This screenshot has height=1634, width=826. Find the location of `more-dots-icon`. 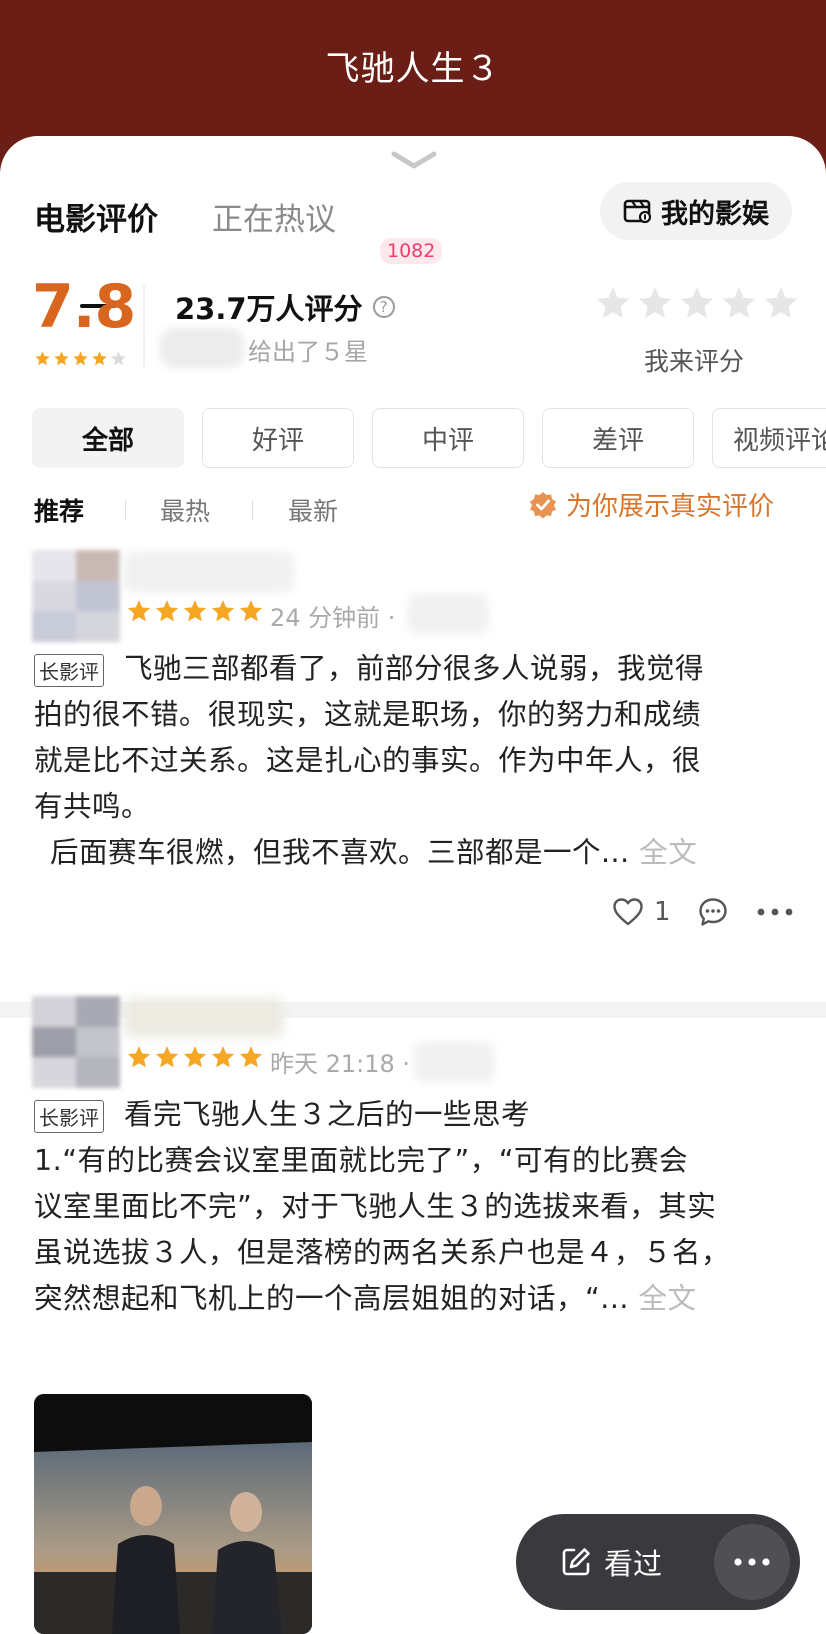

more-dots-icon is located at coordinates (752, 1562).